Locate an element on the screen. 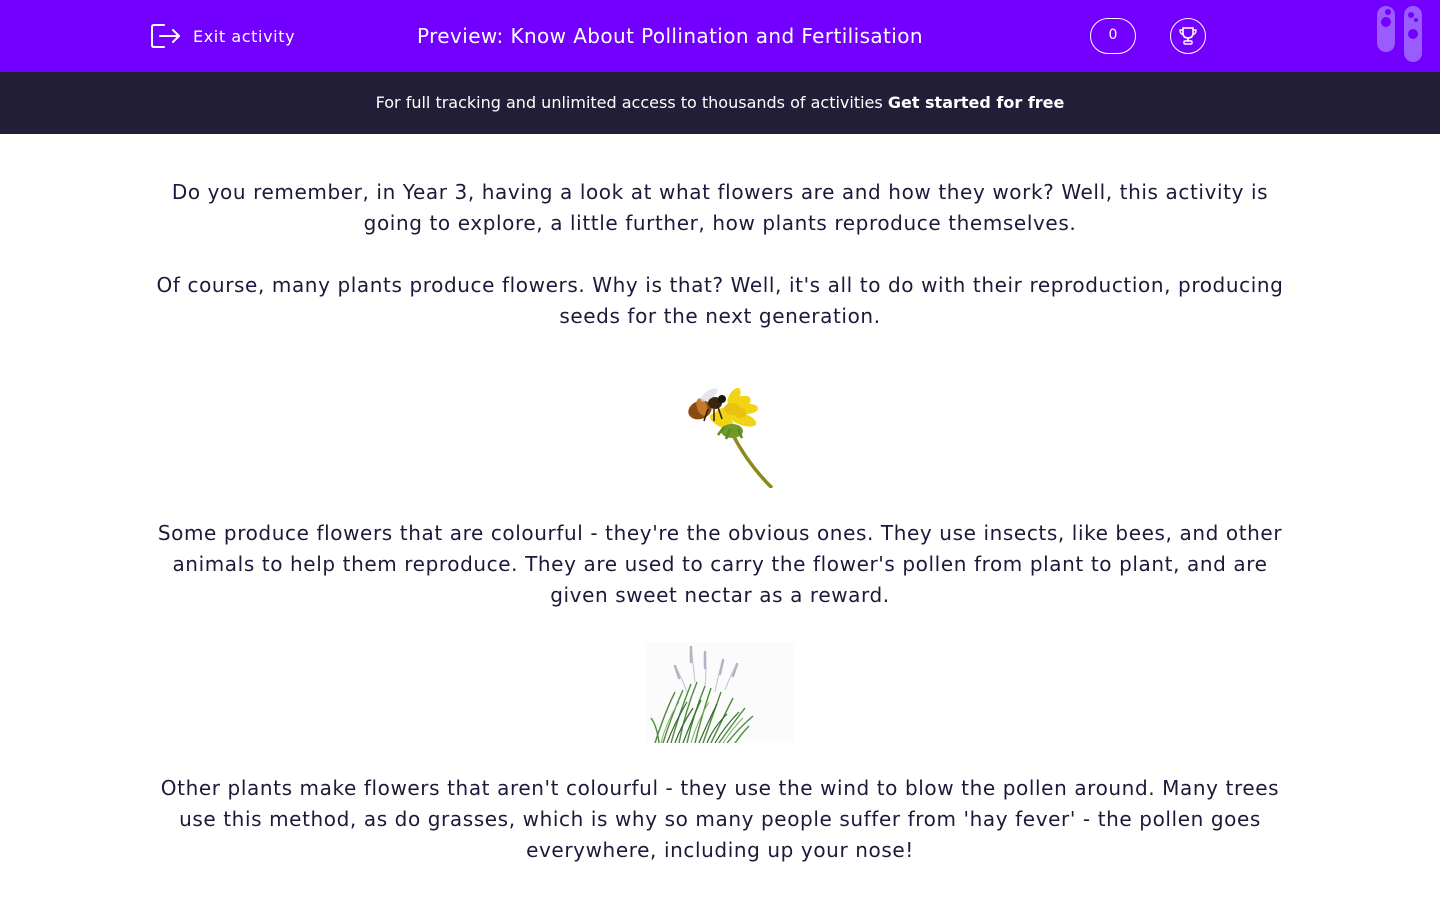 The height and width of the screenshot is (900, 1440). exit-activity-button: Exit activity is located at coordinates (222, 36).